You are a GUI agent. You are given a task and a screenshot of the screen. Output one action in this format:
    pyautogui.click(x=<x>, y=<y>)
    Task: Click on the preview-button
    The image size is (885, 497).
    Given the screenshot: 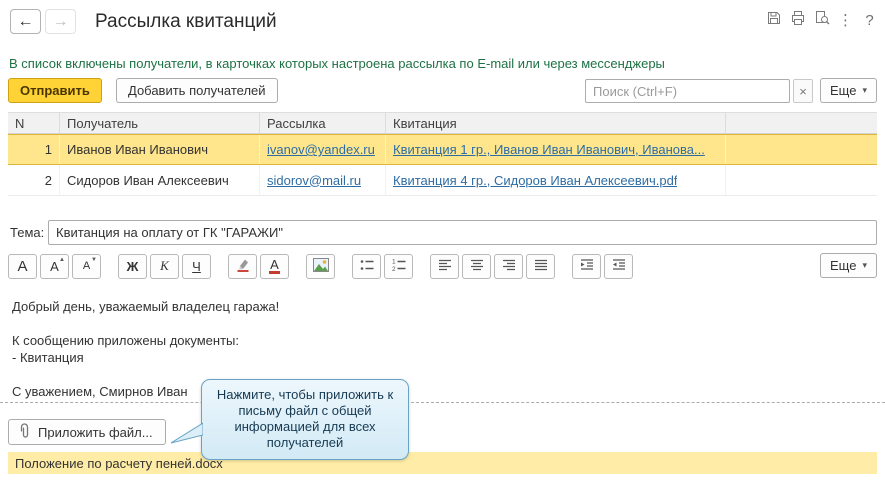 What is the action you would take?
    pyautogui.click(x=821, y=20)
    